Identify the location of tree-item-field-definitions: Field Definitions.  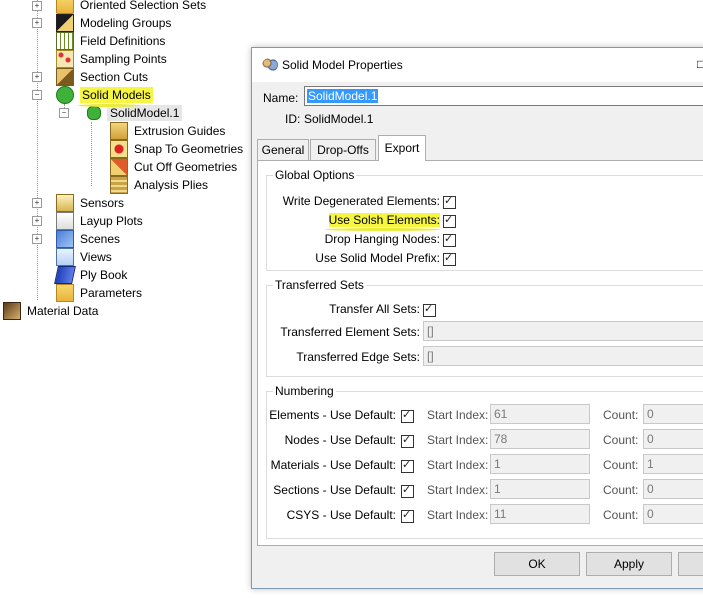
(110, 41).